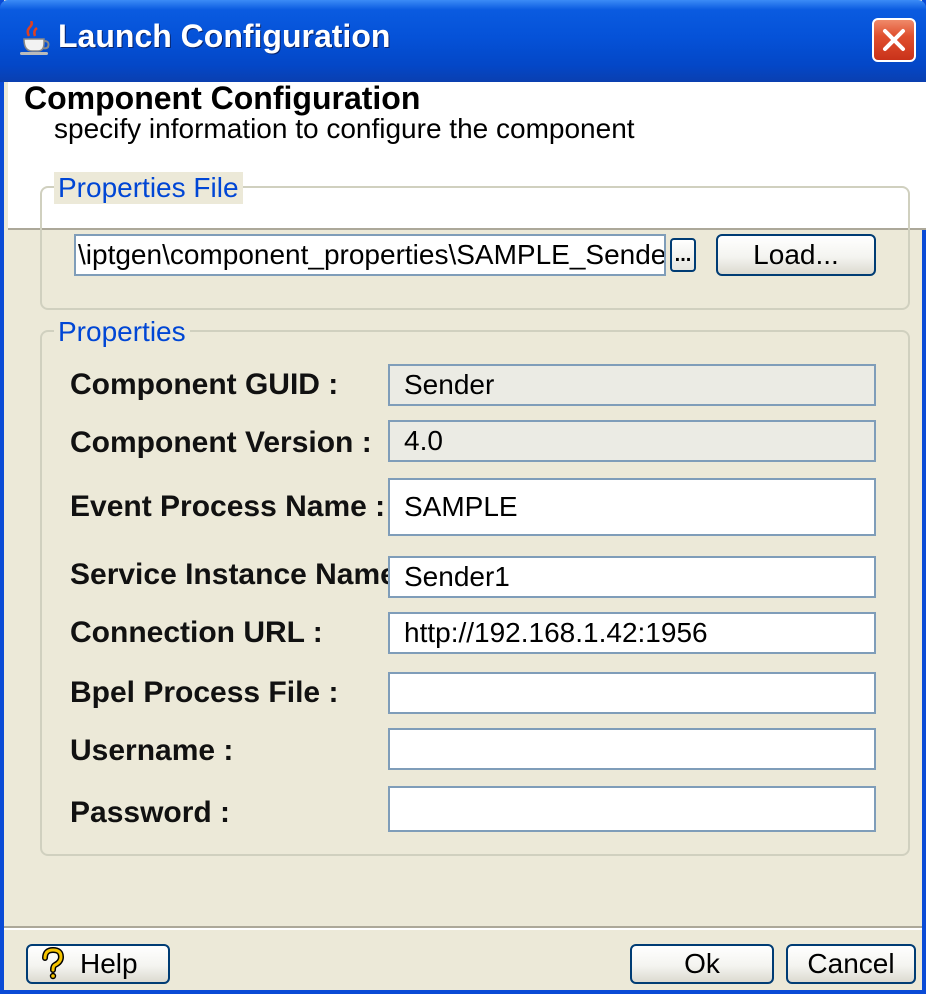  I want to click on event-process-name-label: Event Process Name :, so click(228, 506).